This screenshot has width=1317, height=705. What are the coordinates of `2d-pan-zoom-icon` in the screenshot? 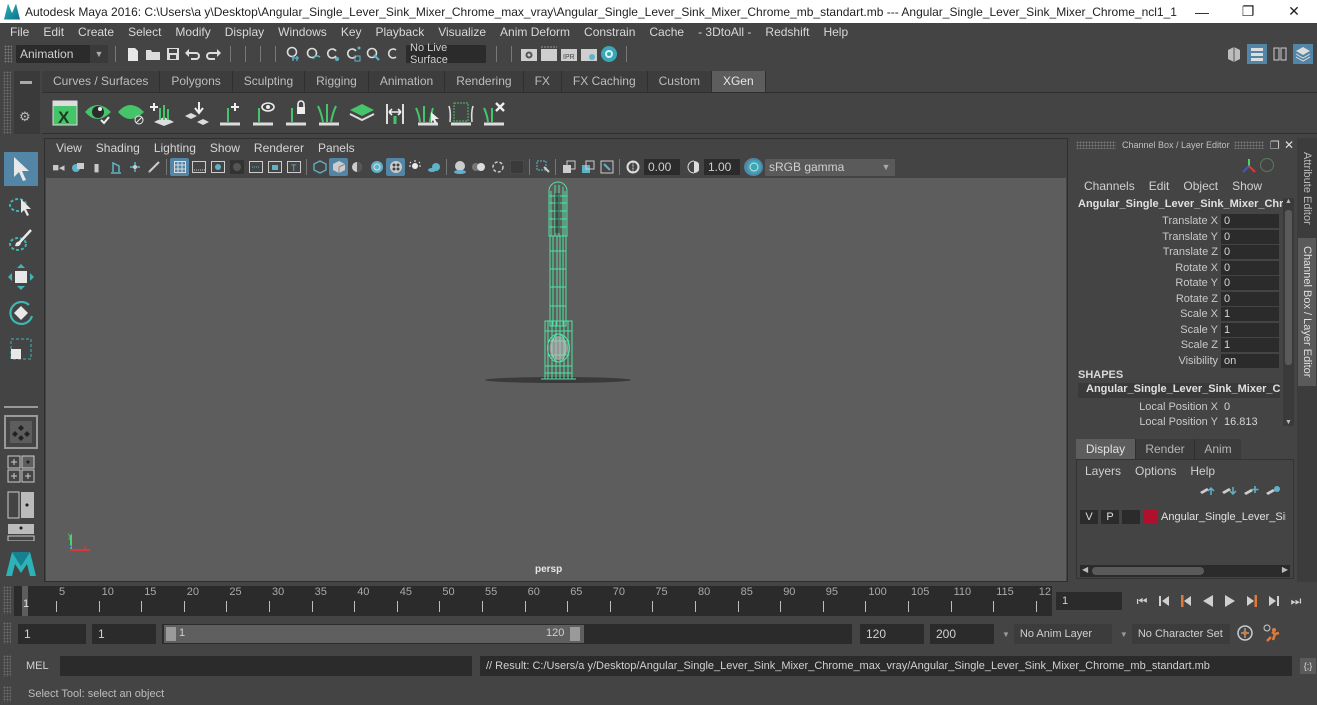 It's located at (134, 167).